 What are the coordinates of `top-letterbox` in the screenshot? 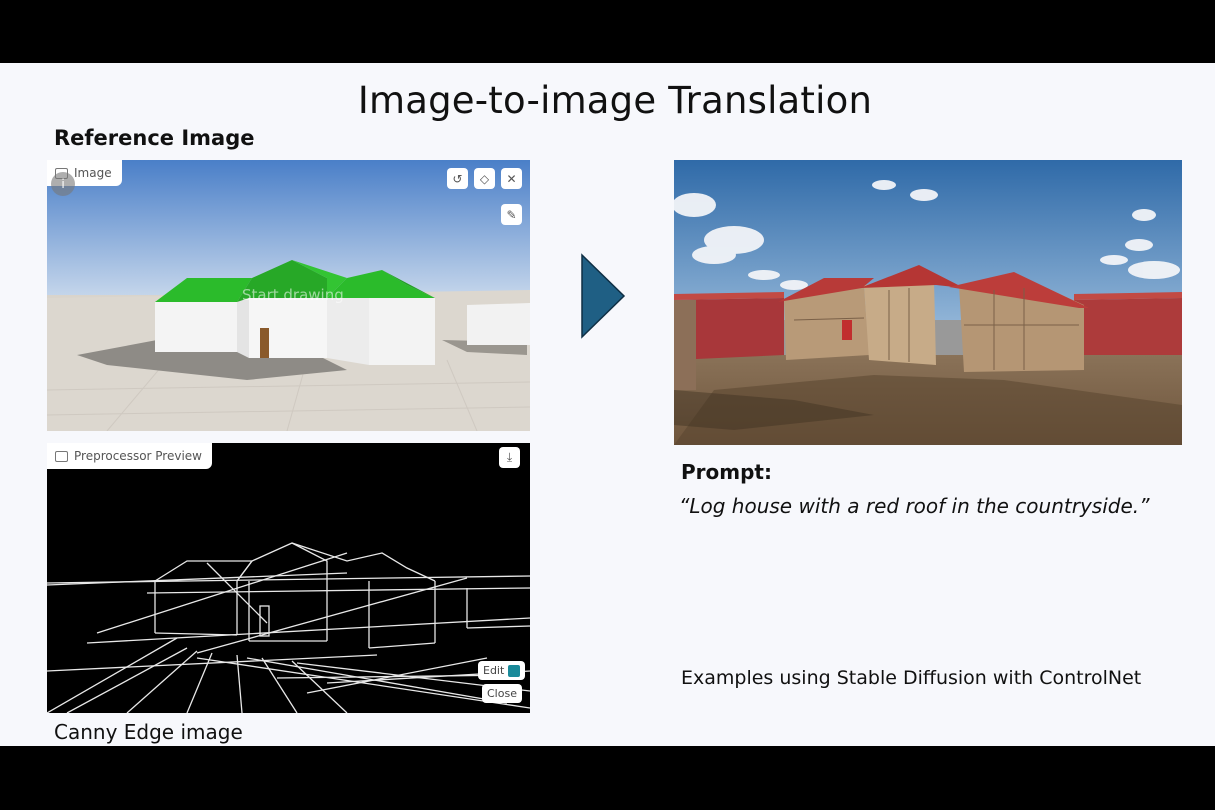 It's located at (607, 31).